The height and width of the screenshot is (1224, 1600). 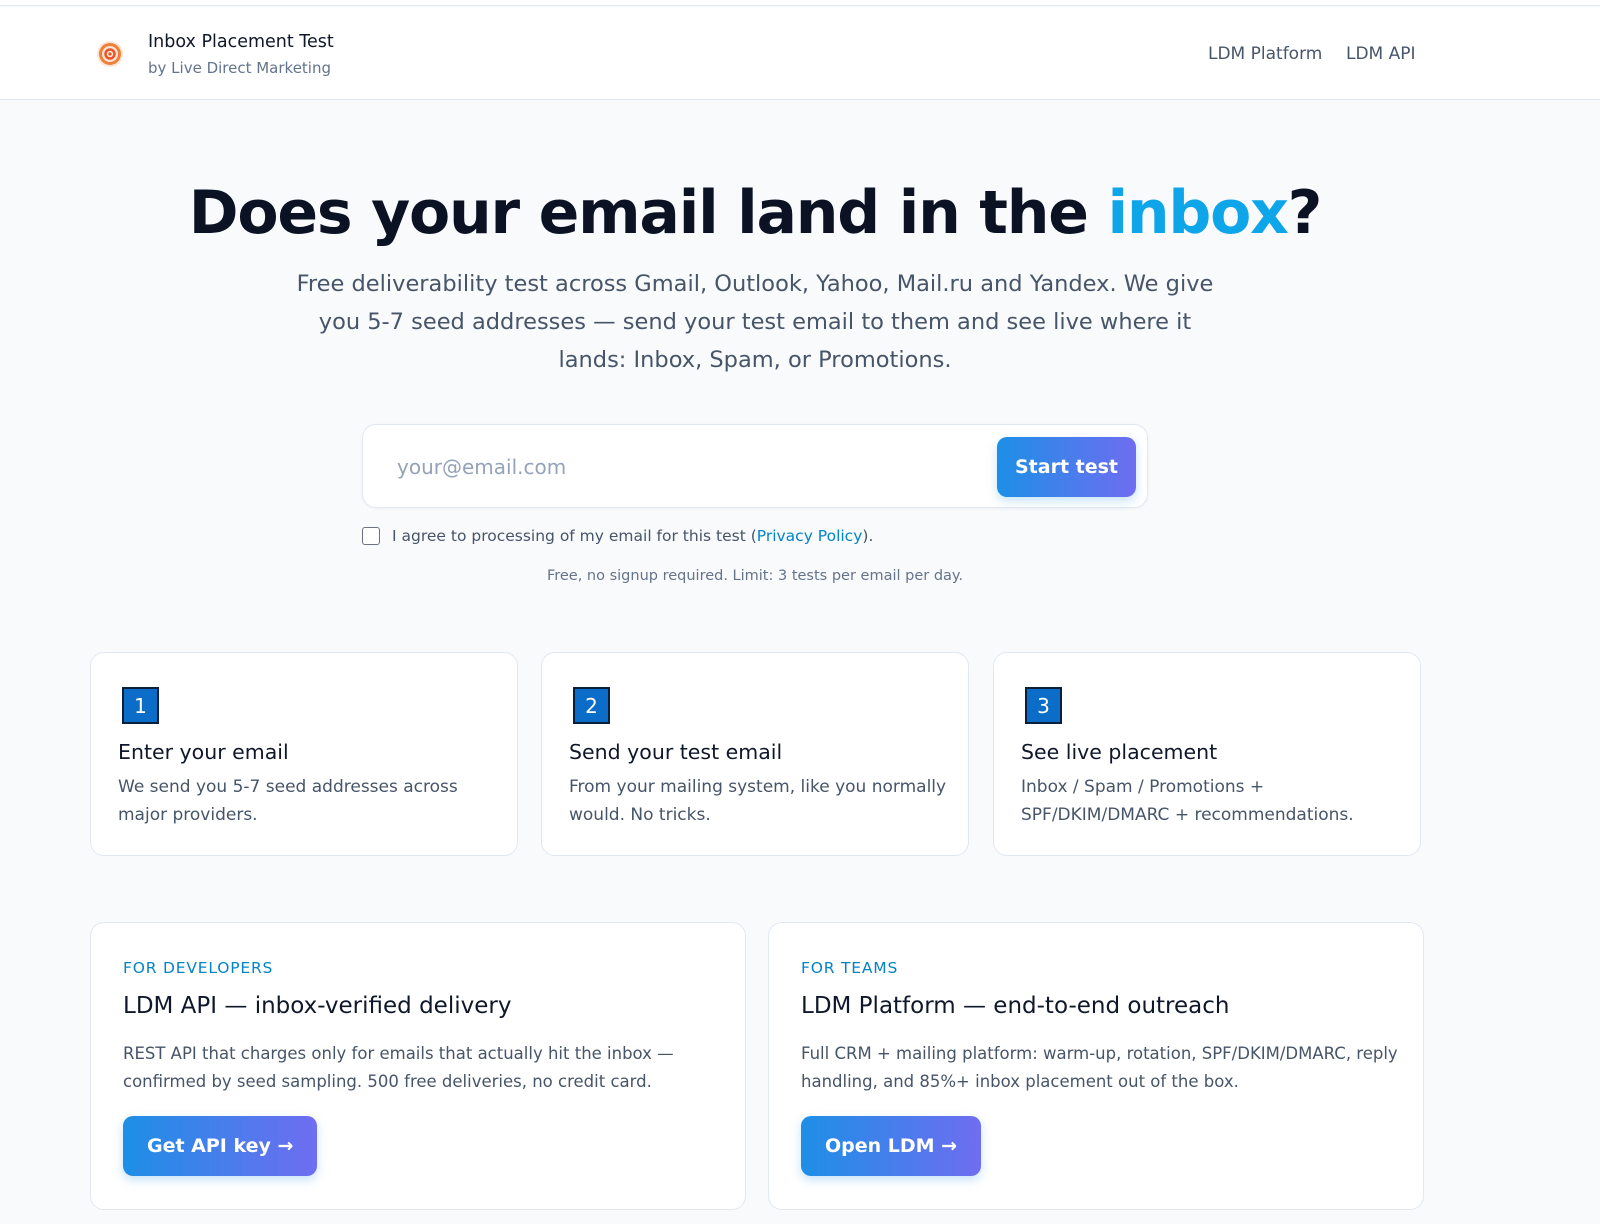 What do you see at coordinates (240, 68) in the screenshot?
I see `brand-subtitle: by Live Direct Marketing` at bounding box center [240, 68].